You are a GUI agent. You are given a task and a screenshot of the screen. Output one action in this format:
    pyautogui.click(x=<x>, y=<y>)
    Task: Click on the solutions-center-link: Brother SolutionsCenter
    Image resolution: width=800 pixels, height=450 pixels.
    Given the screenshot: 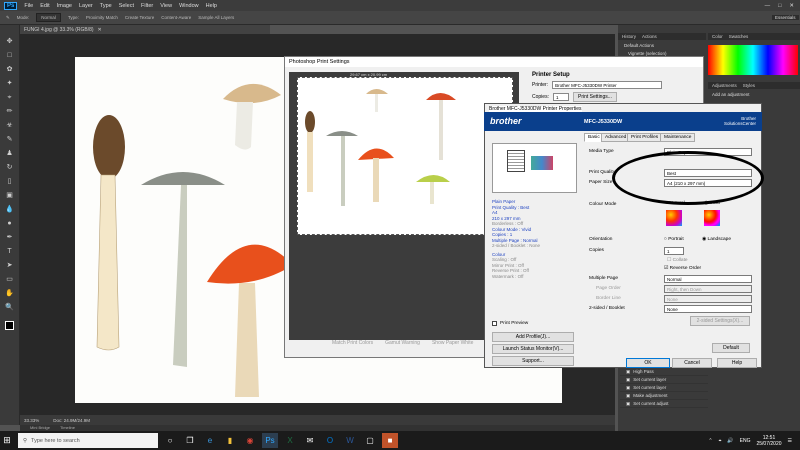 What is the action you would take?
    pyautogui.click(x=732, y=121)
    